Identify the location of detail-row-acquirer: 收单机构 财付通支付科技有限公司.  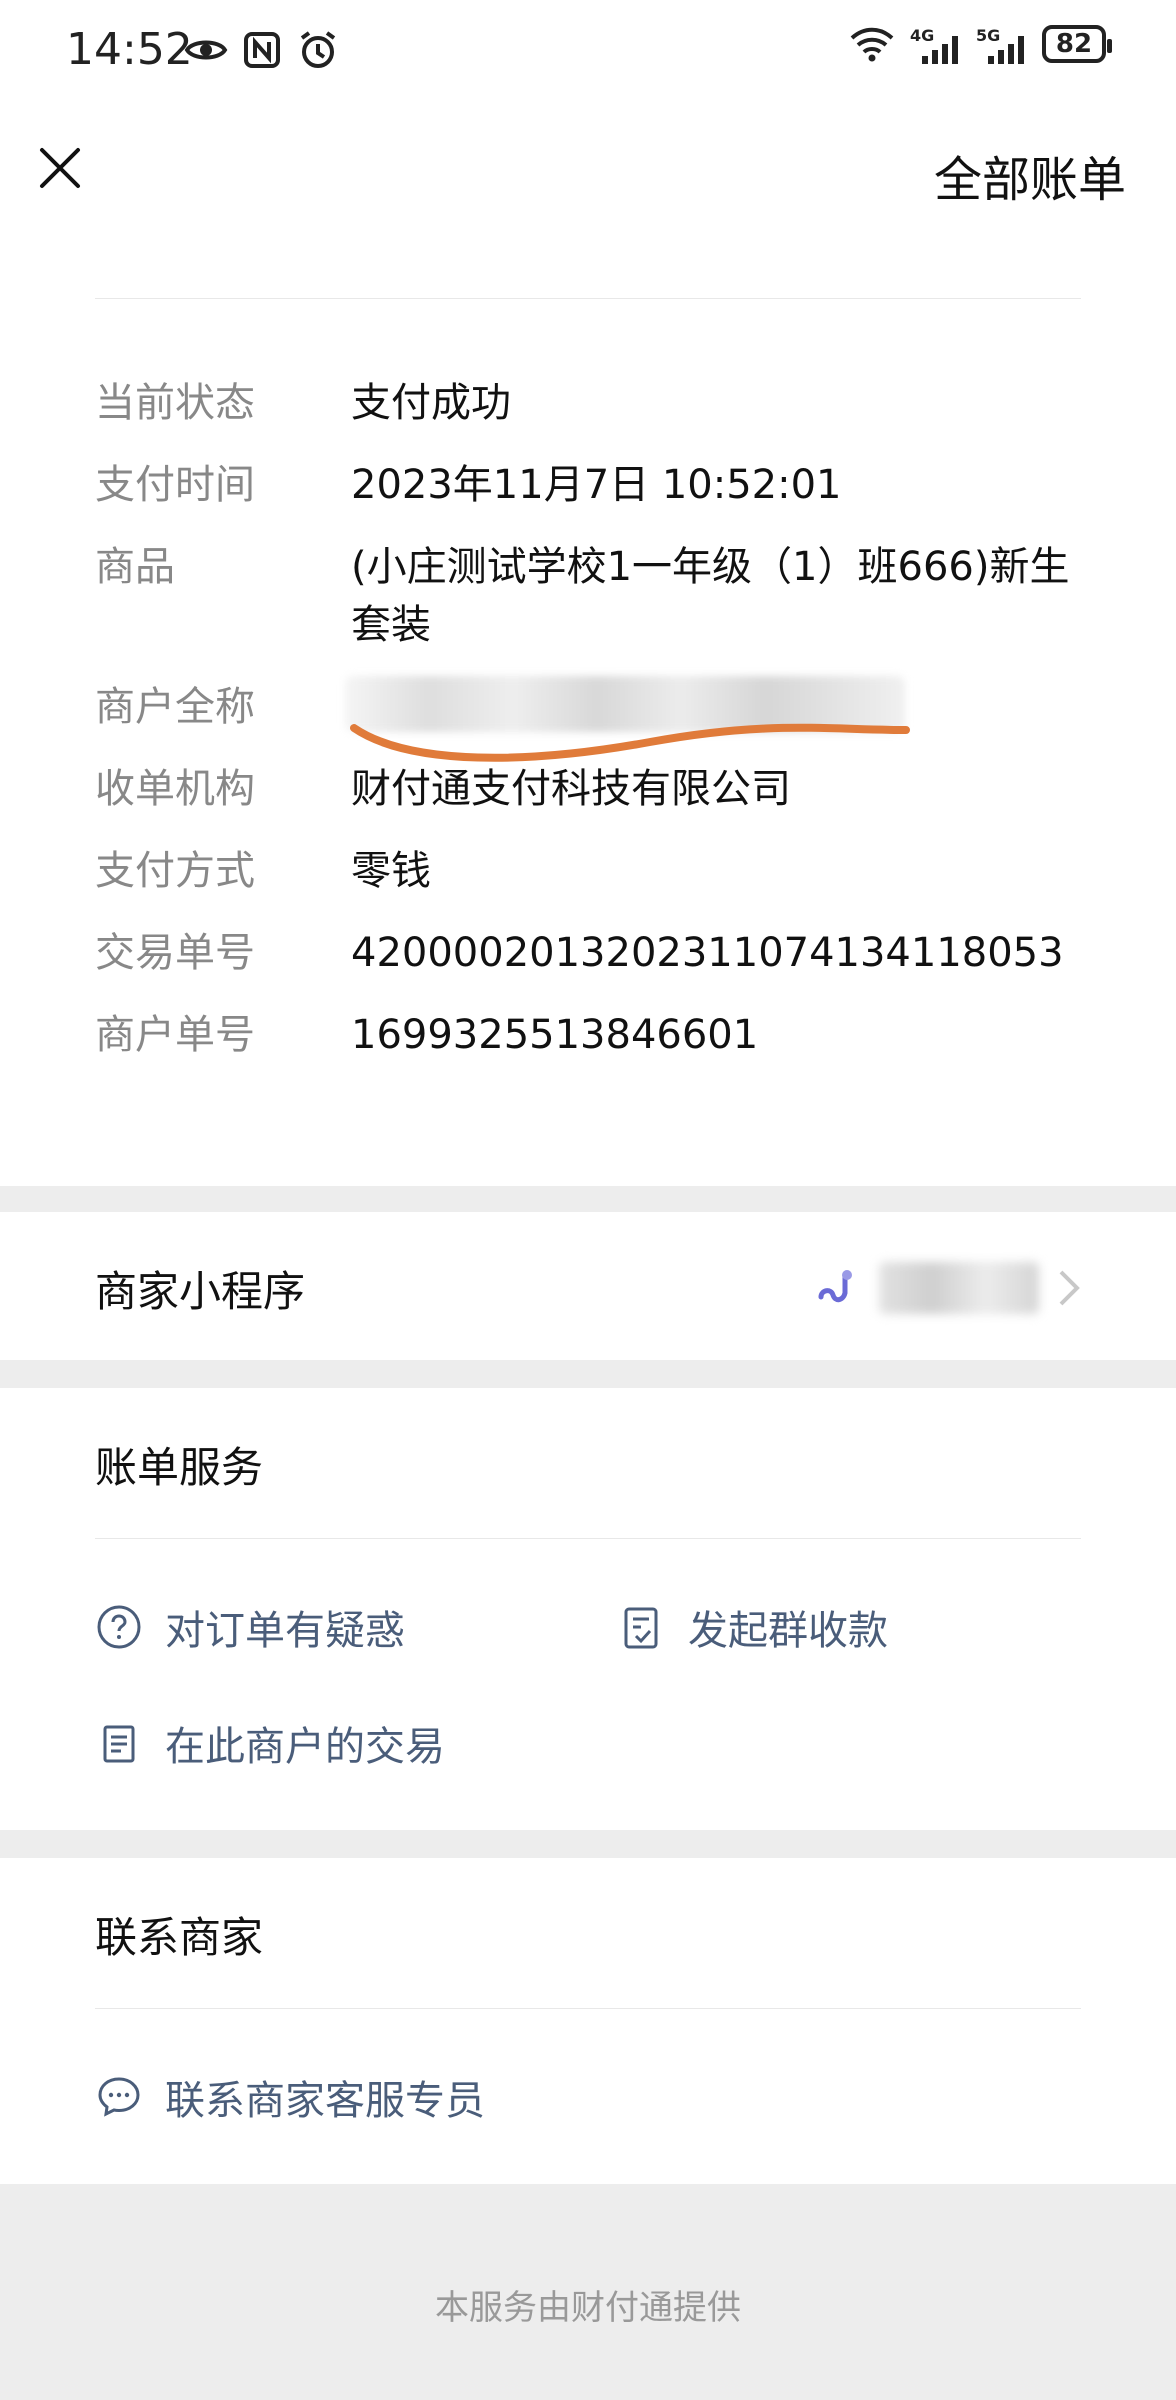
(588, 789).